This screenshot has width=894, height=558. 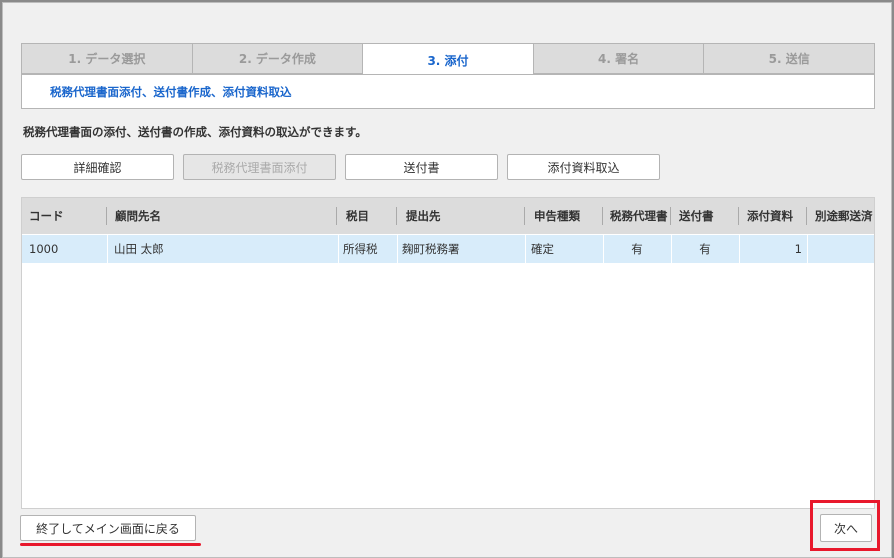 What do you see at coordinates (171, 92) in the screenshot?
I see `subpanel-title: 税務代理書面添付、送付書作成、添付資料取込` at bounding box center [171, 92].